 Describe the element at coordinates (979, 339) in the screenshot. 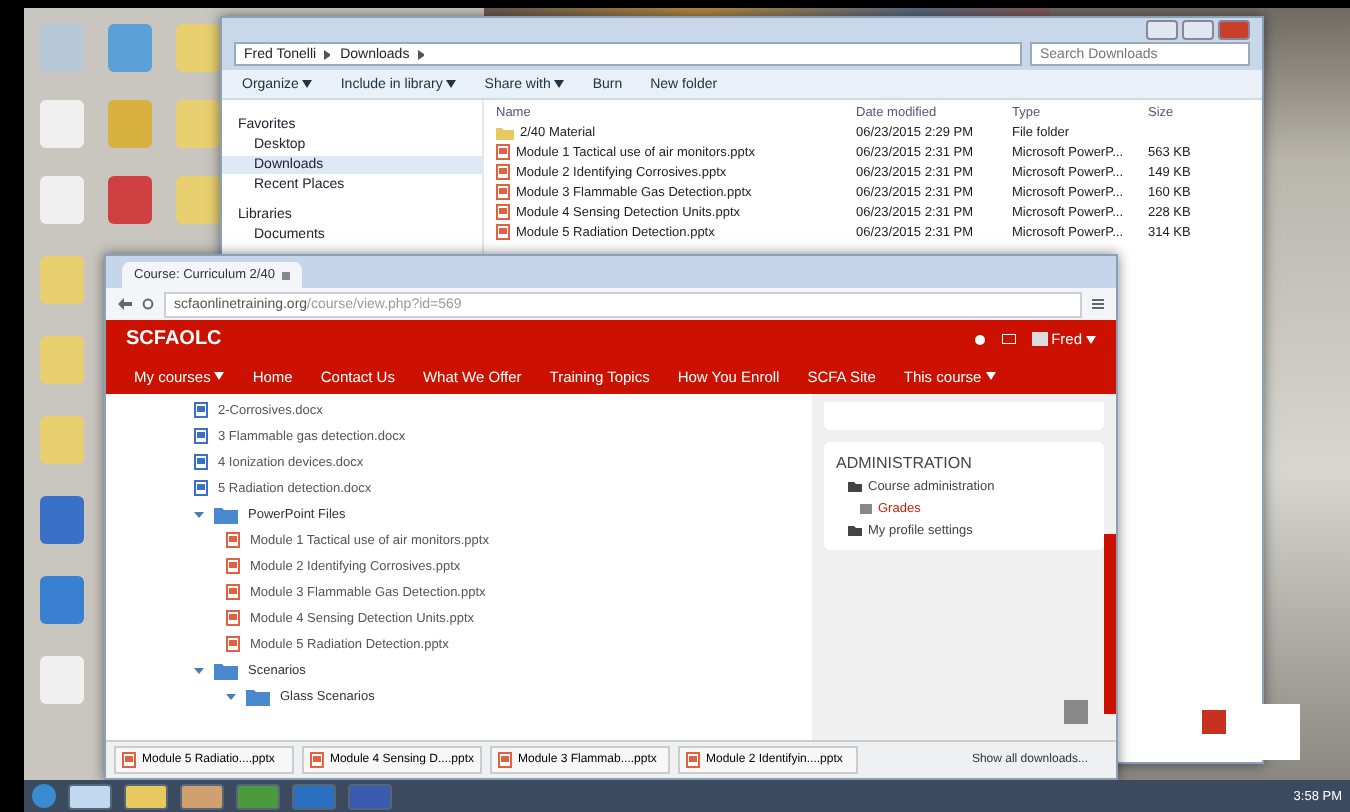

I see `gear-icon` at that location.